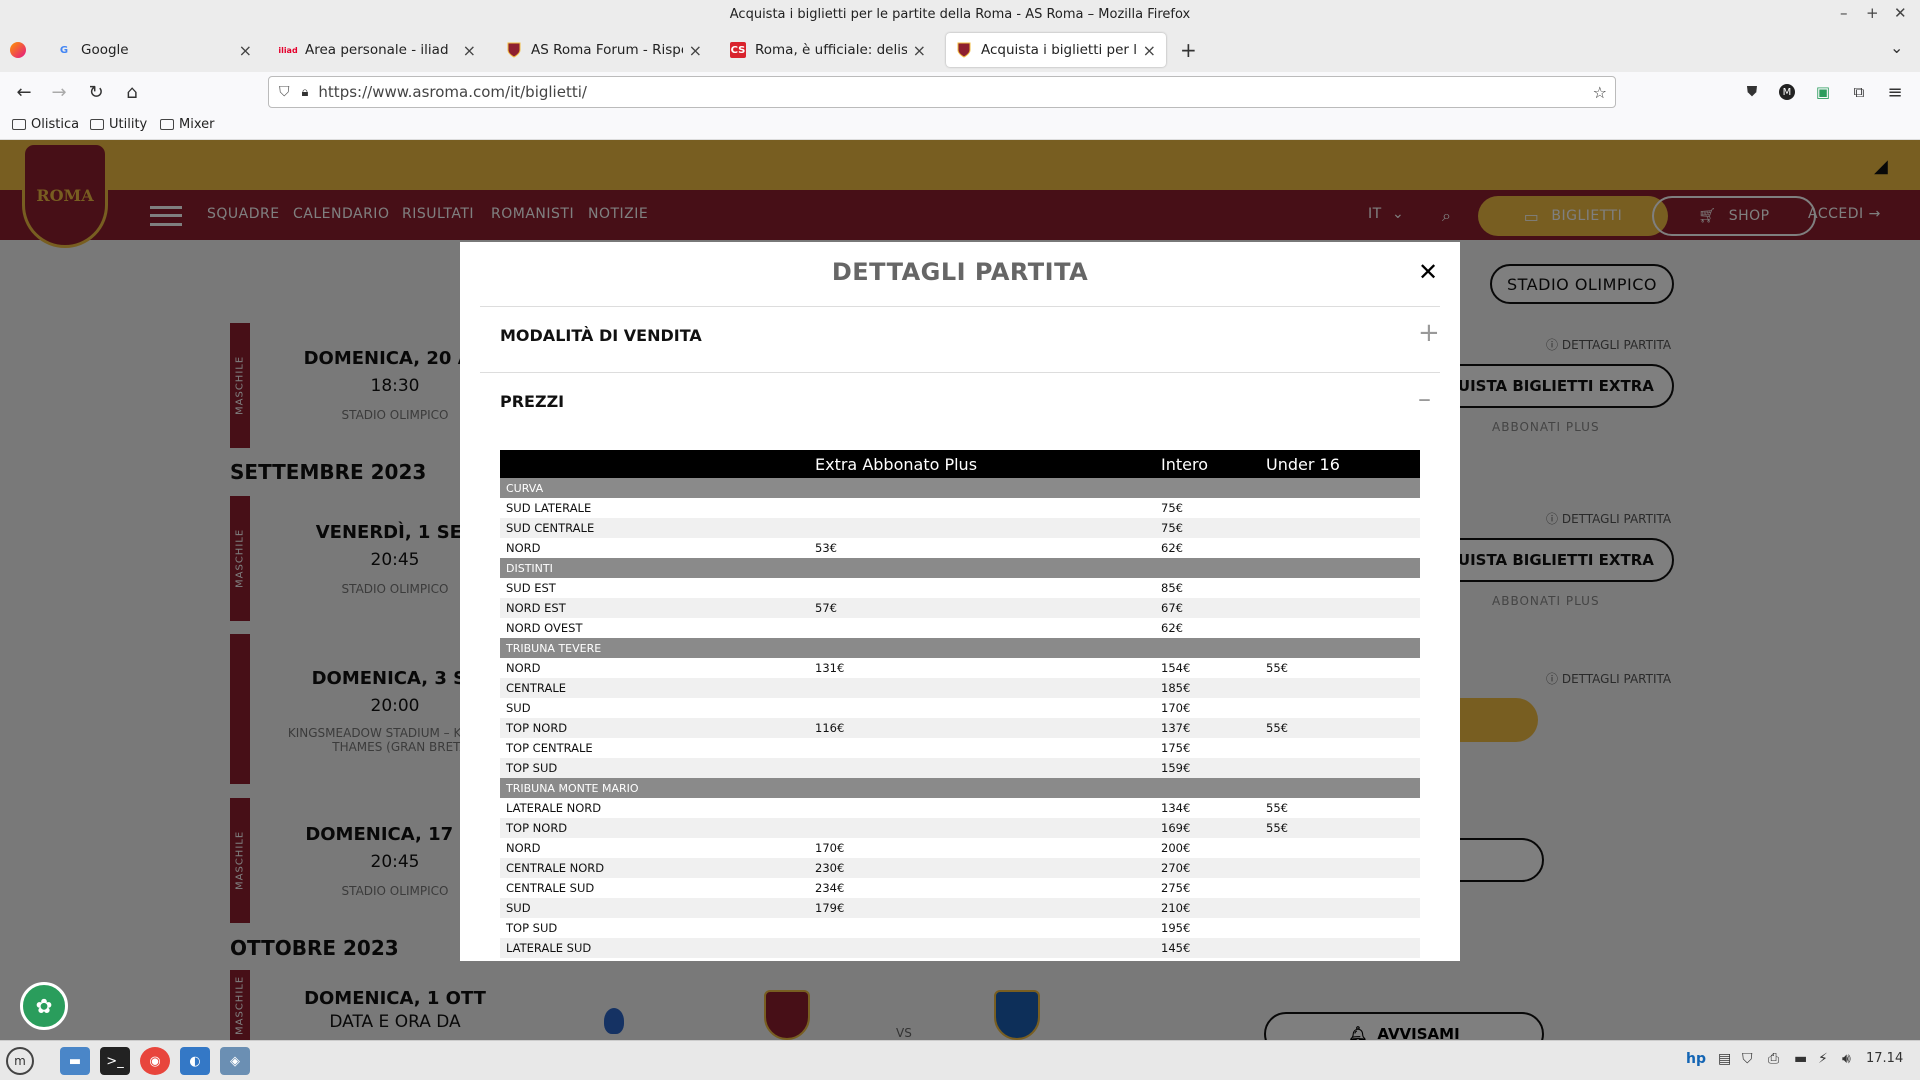  What do you see at coordinates (1896, 47) in the screenshot?
I see `list-tabs-icon: ⌄` at bounding box center [1896, 47].